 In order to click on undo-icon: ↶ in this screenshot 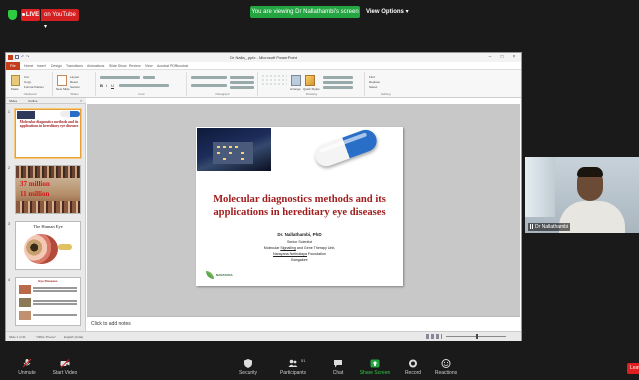, I will do `click(22, 57)`.